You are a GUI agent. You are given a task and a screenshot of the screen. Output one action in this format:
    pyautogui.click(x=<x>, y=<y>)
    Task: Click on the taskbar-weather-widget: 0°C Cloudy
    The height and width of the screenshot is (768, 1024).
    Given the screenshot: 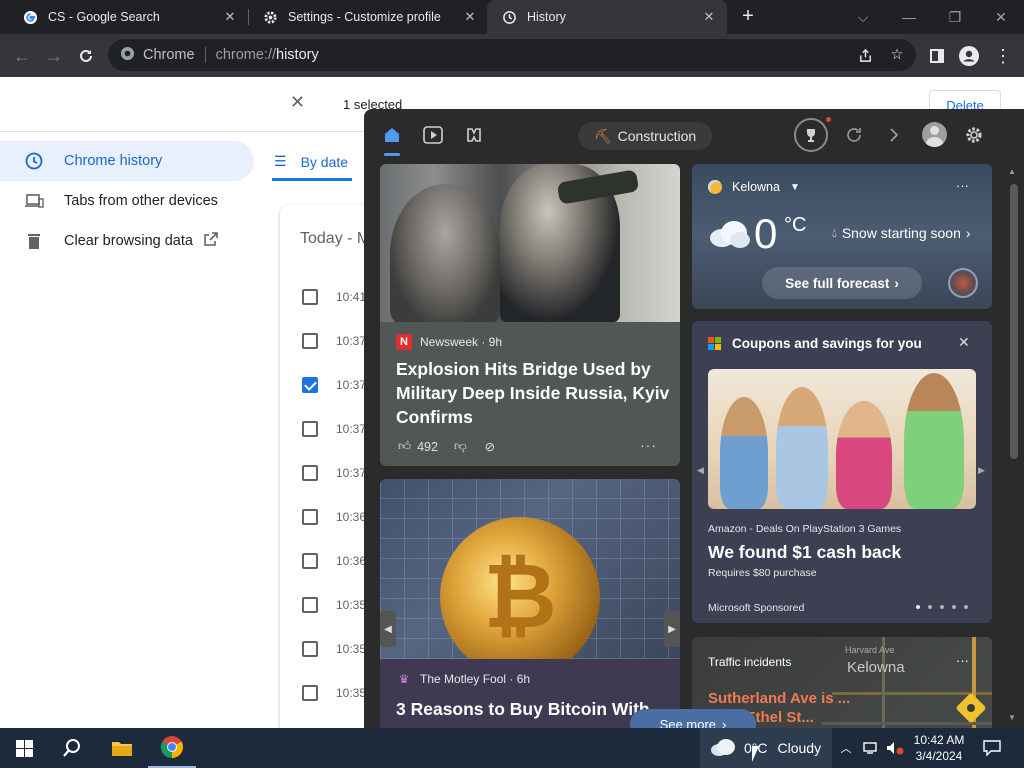 What is the action you would take?
    pyautogui.click(x=766, y=748)
    